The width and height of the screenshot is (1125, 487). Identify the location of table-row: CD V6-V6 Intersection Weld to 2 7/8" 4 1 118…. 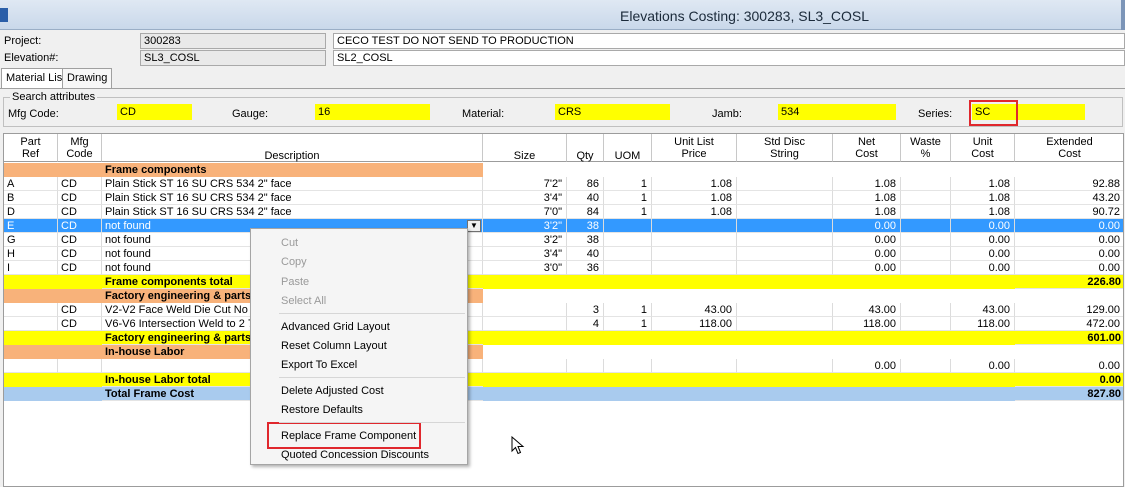
(563, 324).